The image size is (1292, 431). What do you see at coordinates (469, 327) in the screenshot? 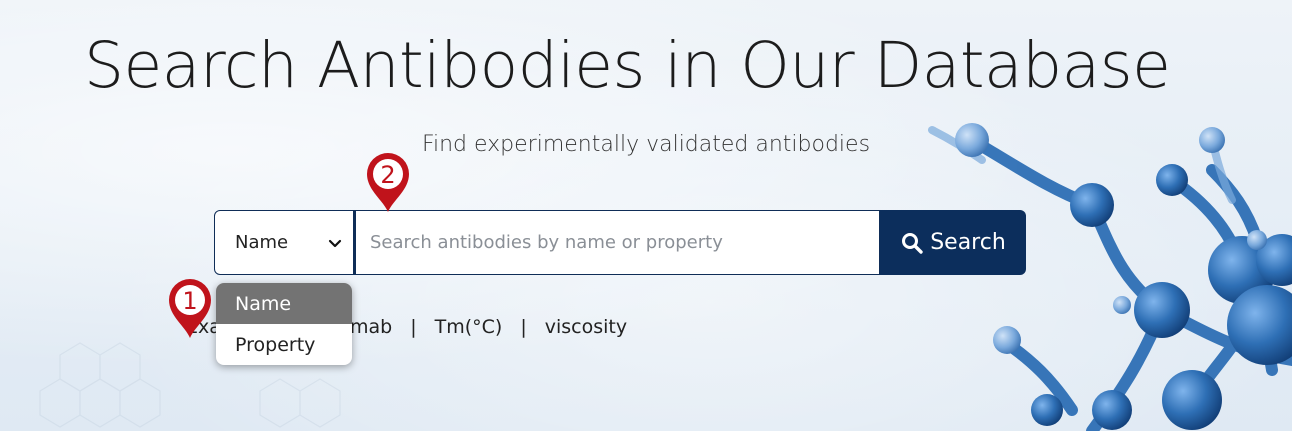
I see `example-link-2: Tm(°C)` at bounding box center [469, 327].